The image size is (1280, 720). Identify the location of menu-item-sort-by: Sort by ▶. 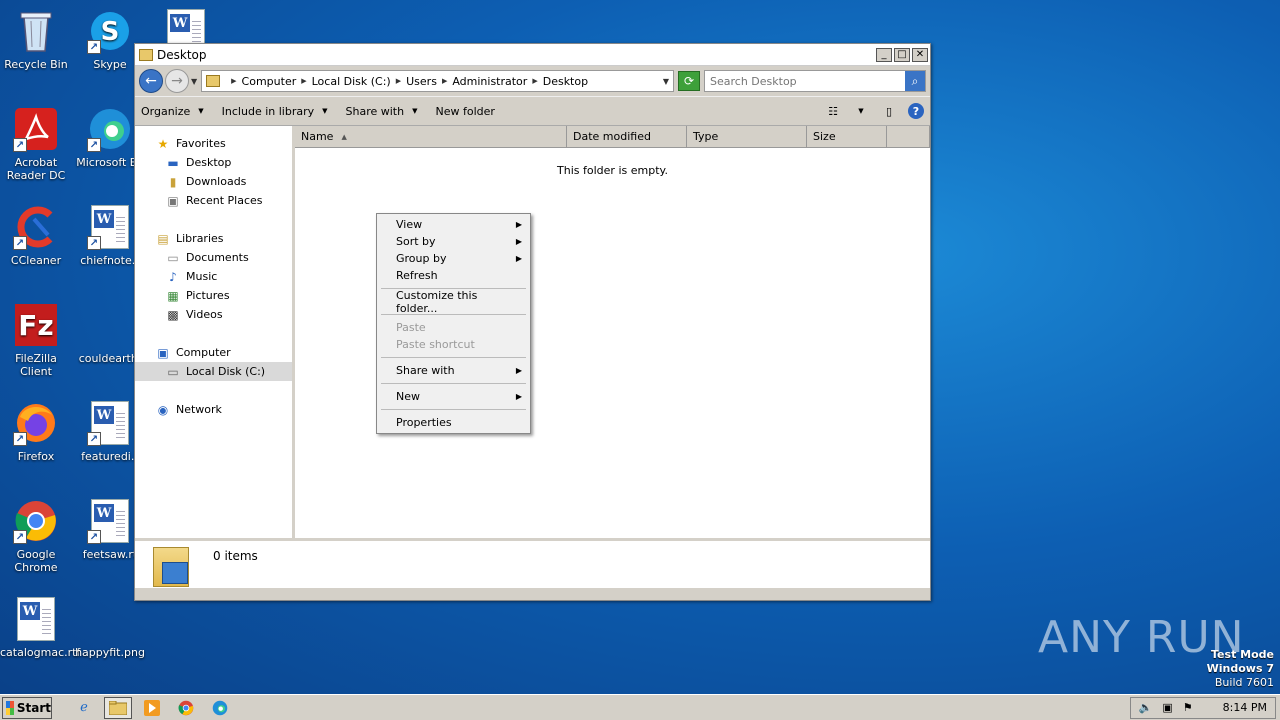
(453, 241).